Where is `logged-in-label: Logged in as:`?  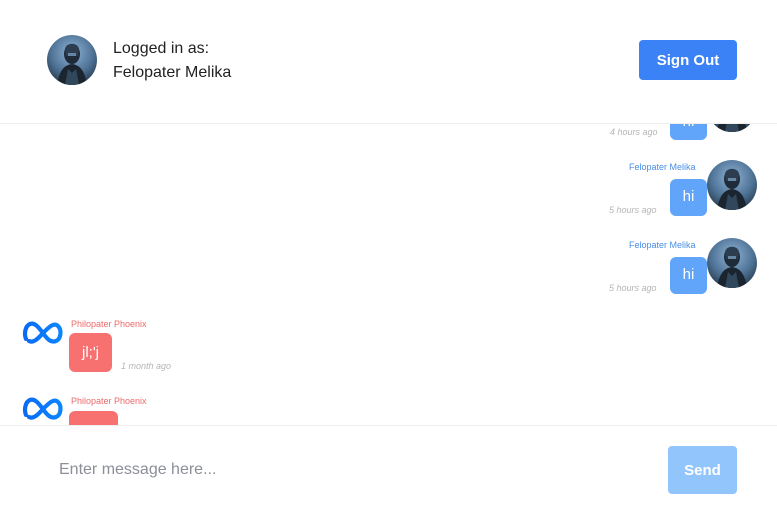 logged-in-label: Logged in as: is located at coordinates (161, 48).